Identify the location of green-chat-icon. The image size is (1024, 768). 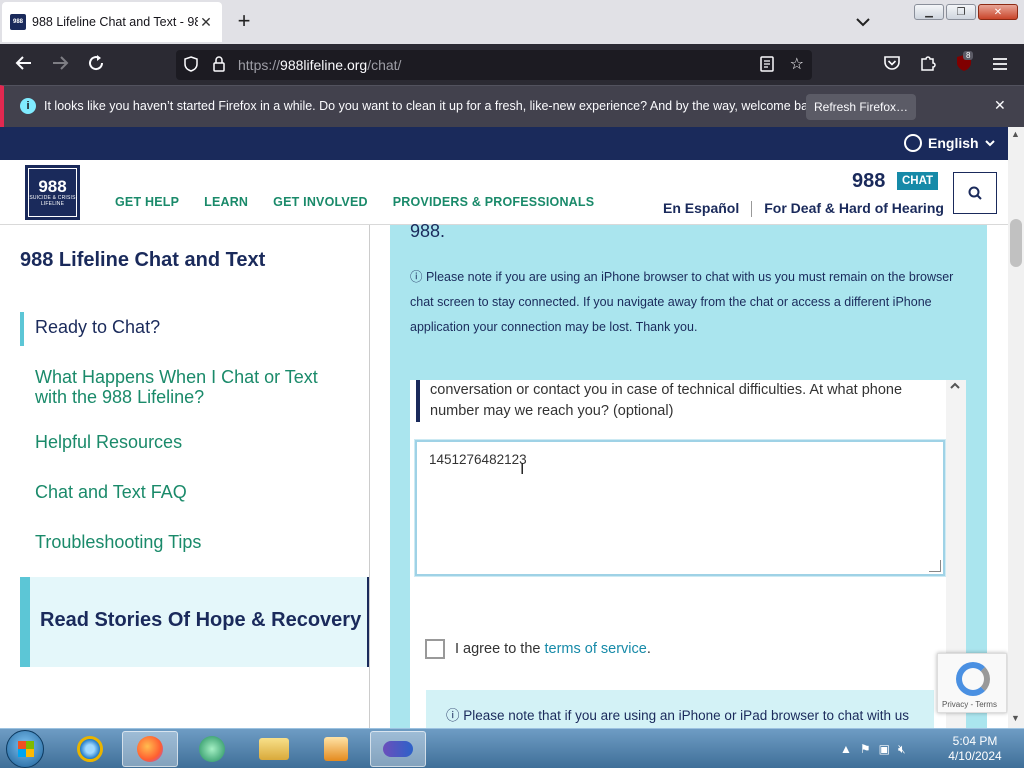
(212, 749).